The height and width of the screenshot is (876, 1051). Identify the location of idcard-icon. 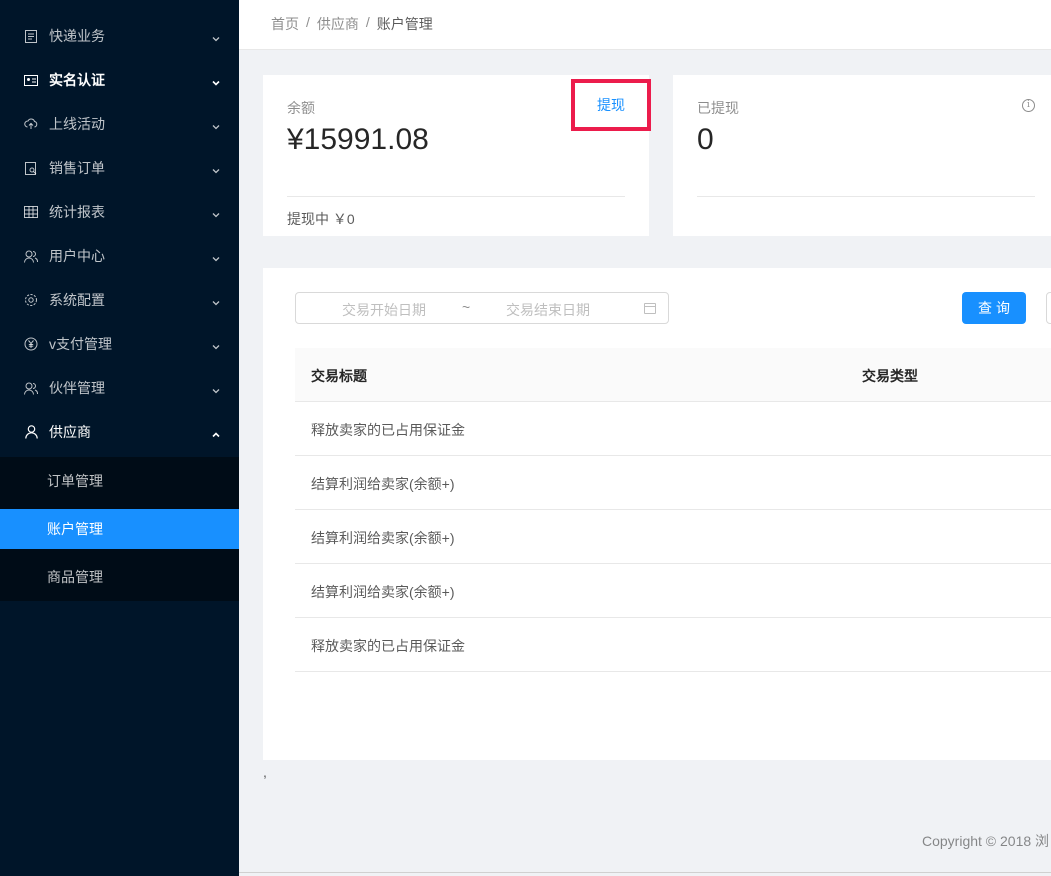
(31, 80).